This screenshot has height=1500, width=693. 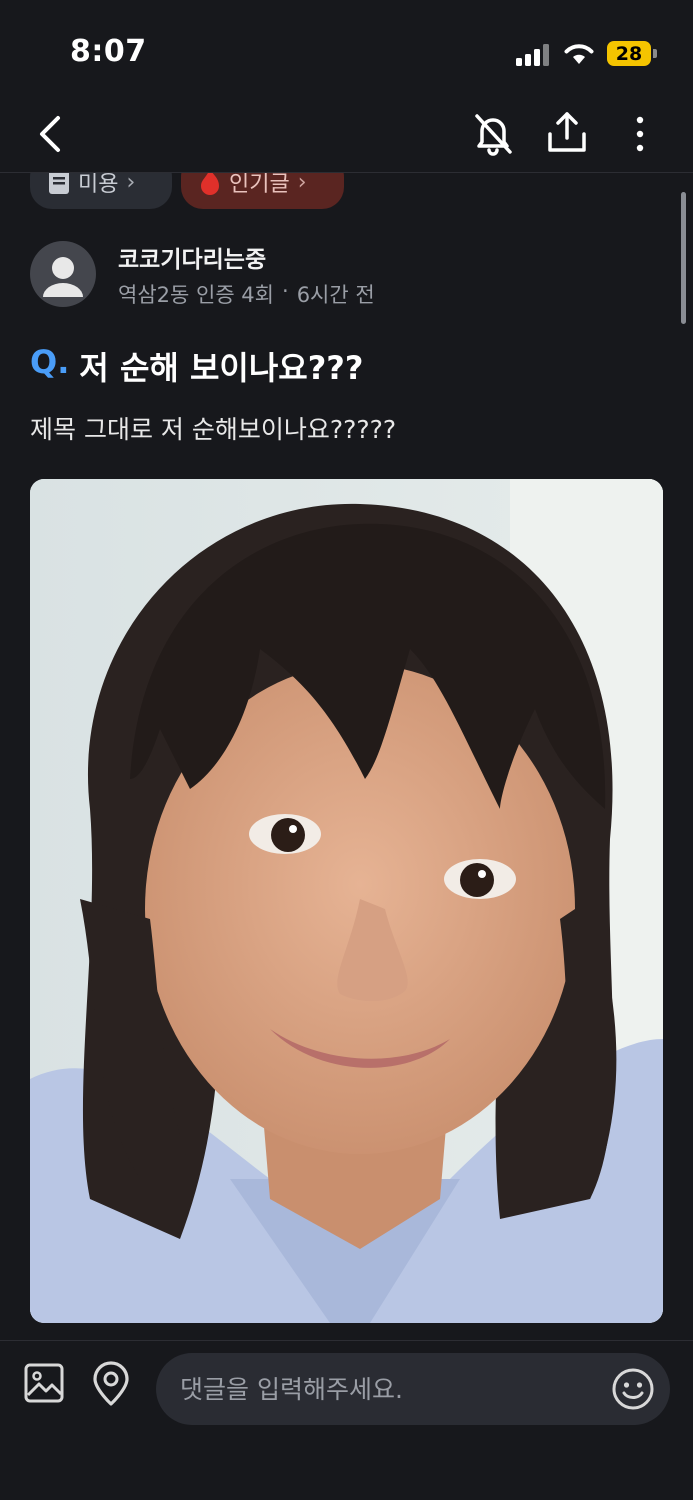 I want to click on image-icon, so click(x=44, y=1383).